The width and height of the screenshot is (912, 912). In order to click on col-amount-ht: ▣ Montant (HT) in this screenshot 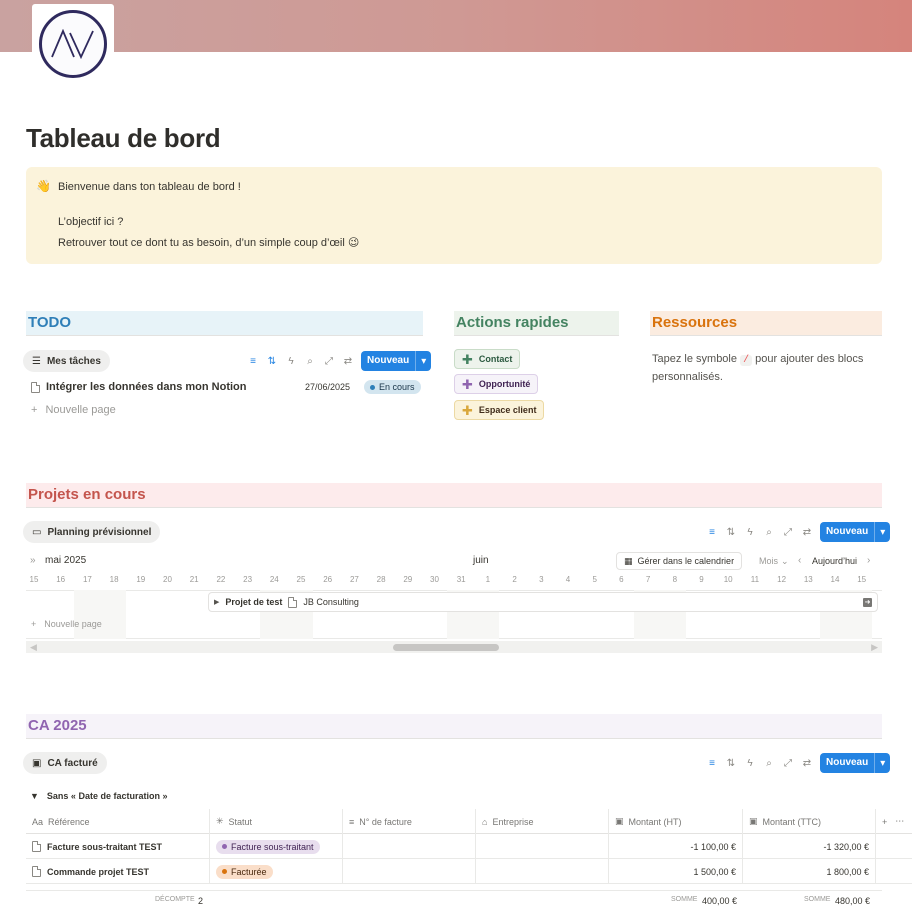, I will do `click(676, 821)`.